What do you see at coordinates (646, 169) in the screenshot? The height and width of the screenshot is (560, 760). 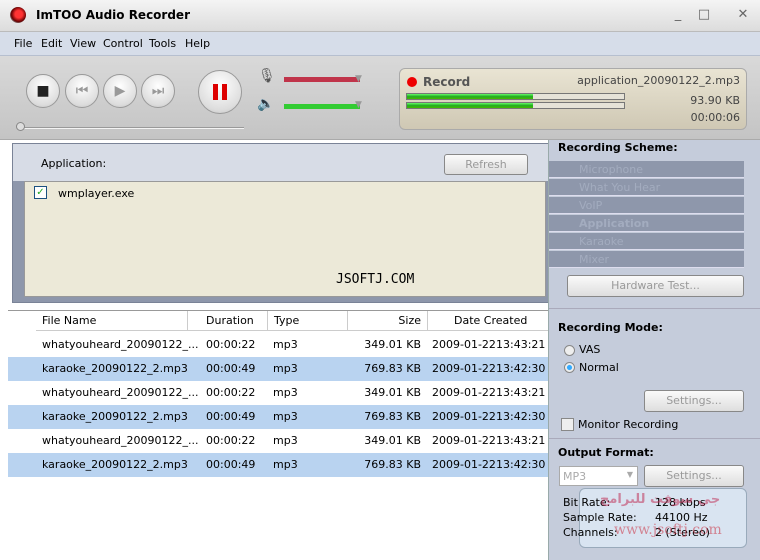 I see `scheme-item-microphone: Microphone` at bounding box center [646, 169].